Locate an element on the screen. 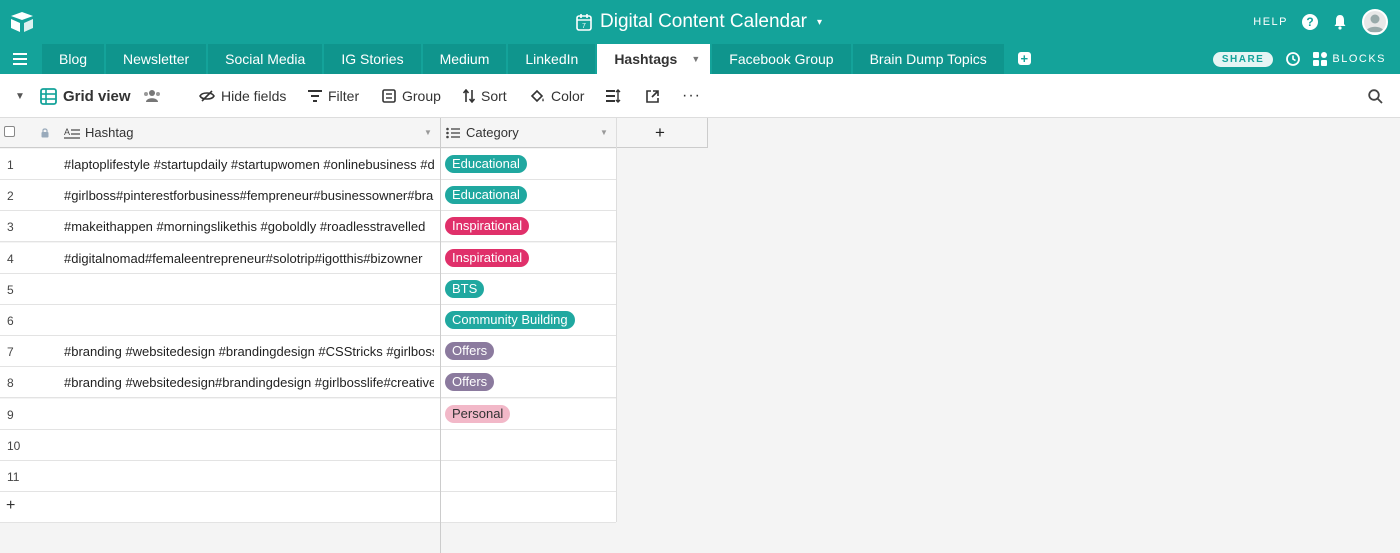 The width and height of the screenshot is (1400, 553). view-name-label: Grid view is located at coordinates (97, 96).